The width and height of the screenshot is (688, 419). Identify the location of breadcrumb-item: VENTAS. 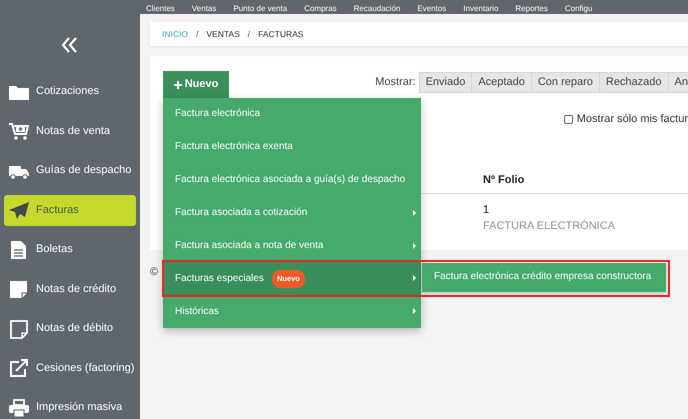
(223, 34).